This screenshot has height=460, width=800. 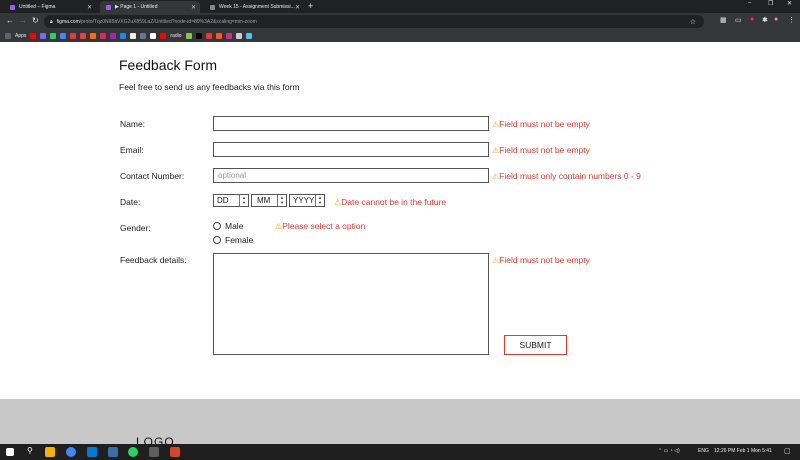 I want to click on email-field, so click(x=351, y=149).